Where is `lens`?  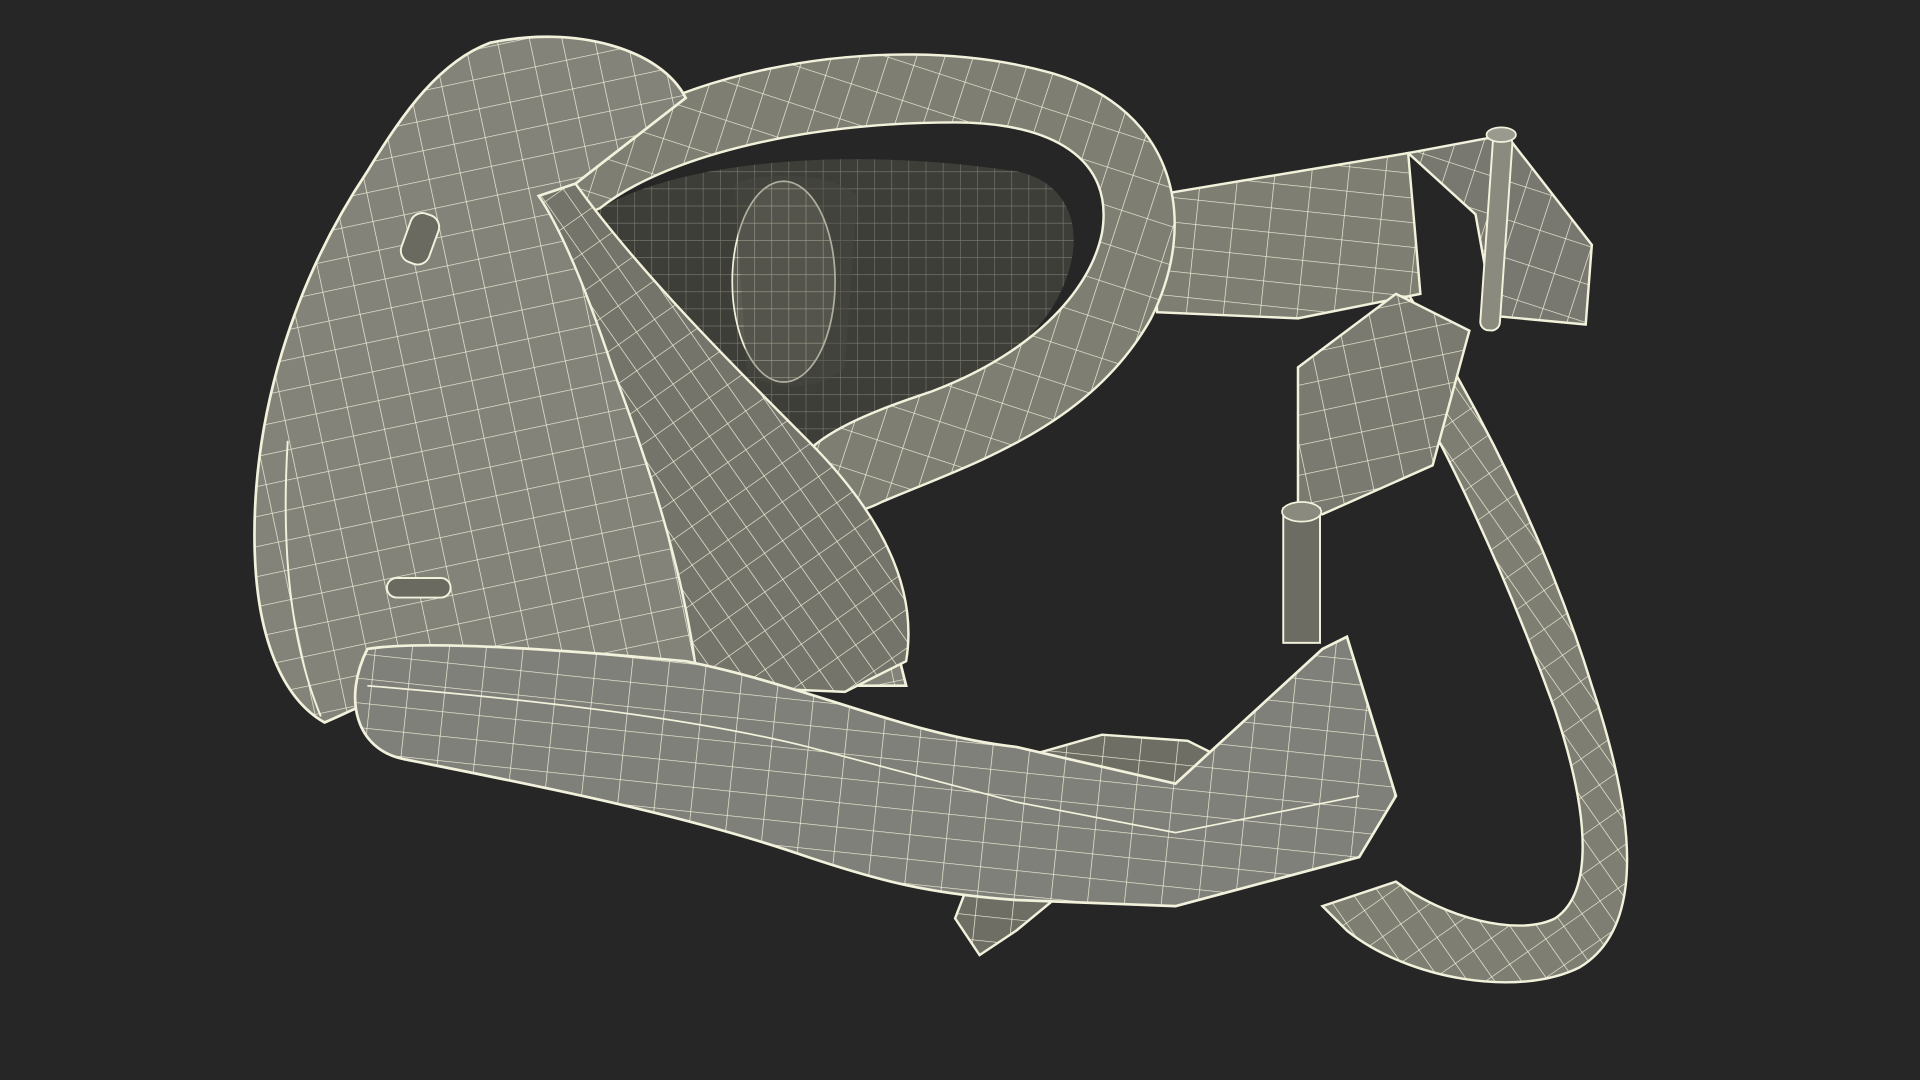
lens is located at coordinates (794, 281).